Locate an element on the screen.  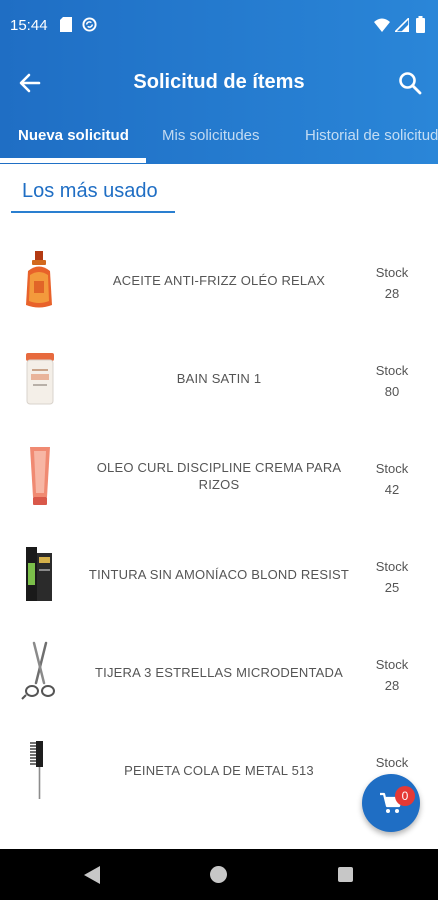
section-title: Los más usado is located at coordinates (90, 191).